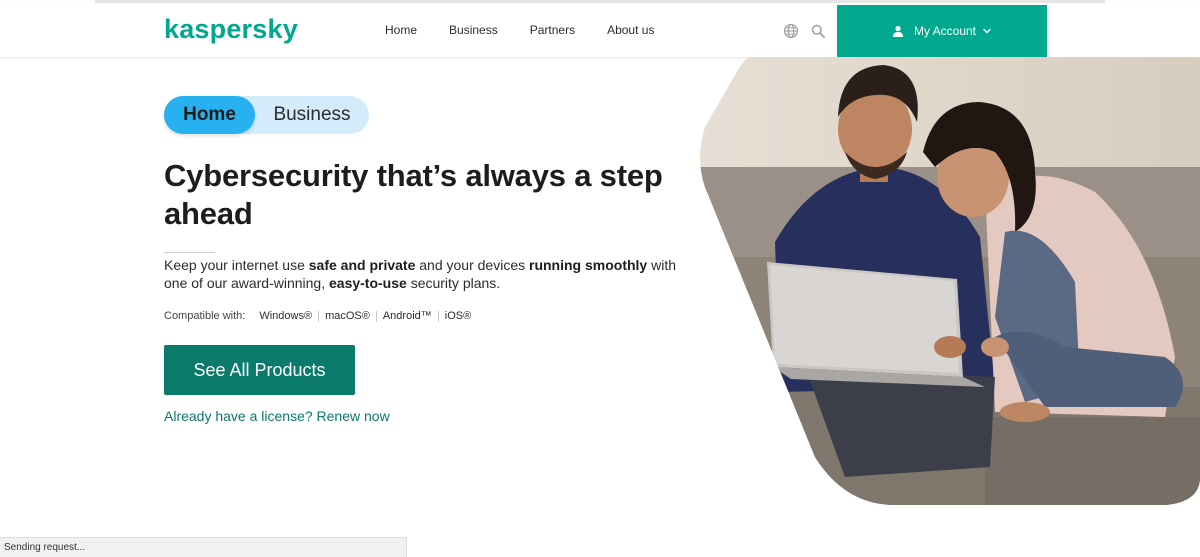  What do you see at coordinates (458, 316) in the screenshot?
I see `os-ios: iOS®` at bounding box center [458, 316].